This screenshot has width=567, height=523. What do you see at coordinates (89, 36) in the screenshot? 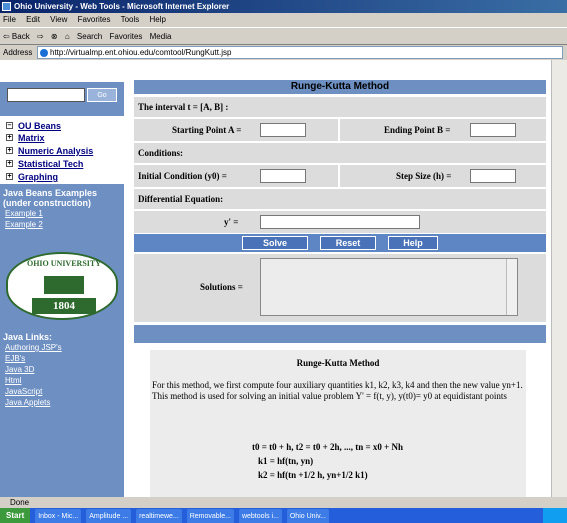
I see `search-button: Search` at bounding box center [89, 36].